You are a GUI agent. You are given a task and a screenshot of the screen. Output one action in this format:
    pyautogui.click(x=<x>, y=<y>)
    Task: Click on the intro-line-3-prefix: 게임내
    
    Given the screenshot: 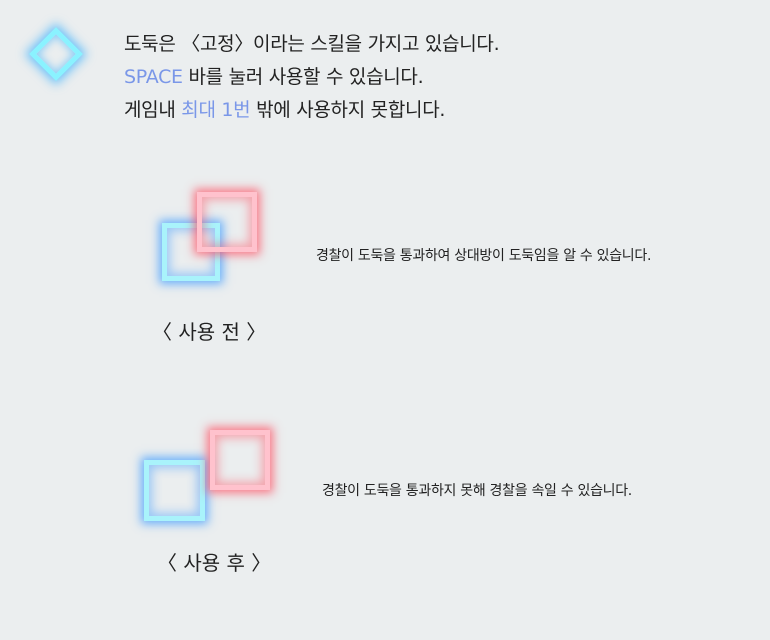 What is the action you would take?
    pyautogui.click(x=153, y=110)
    